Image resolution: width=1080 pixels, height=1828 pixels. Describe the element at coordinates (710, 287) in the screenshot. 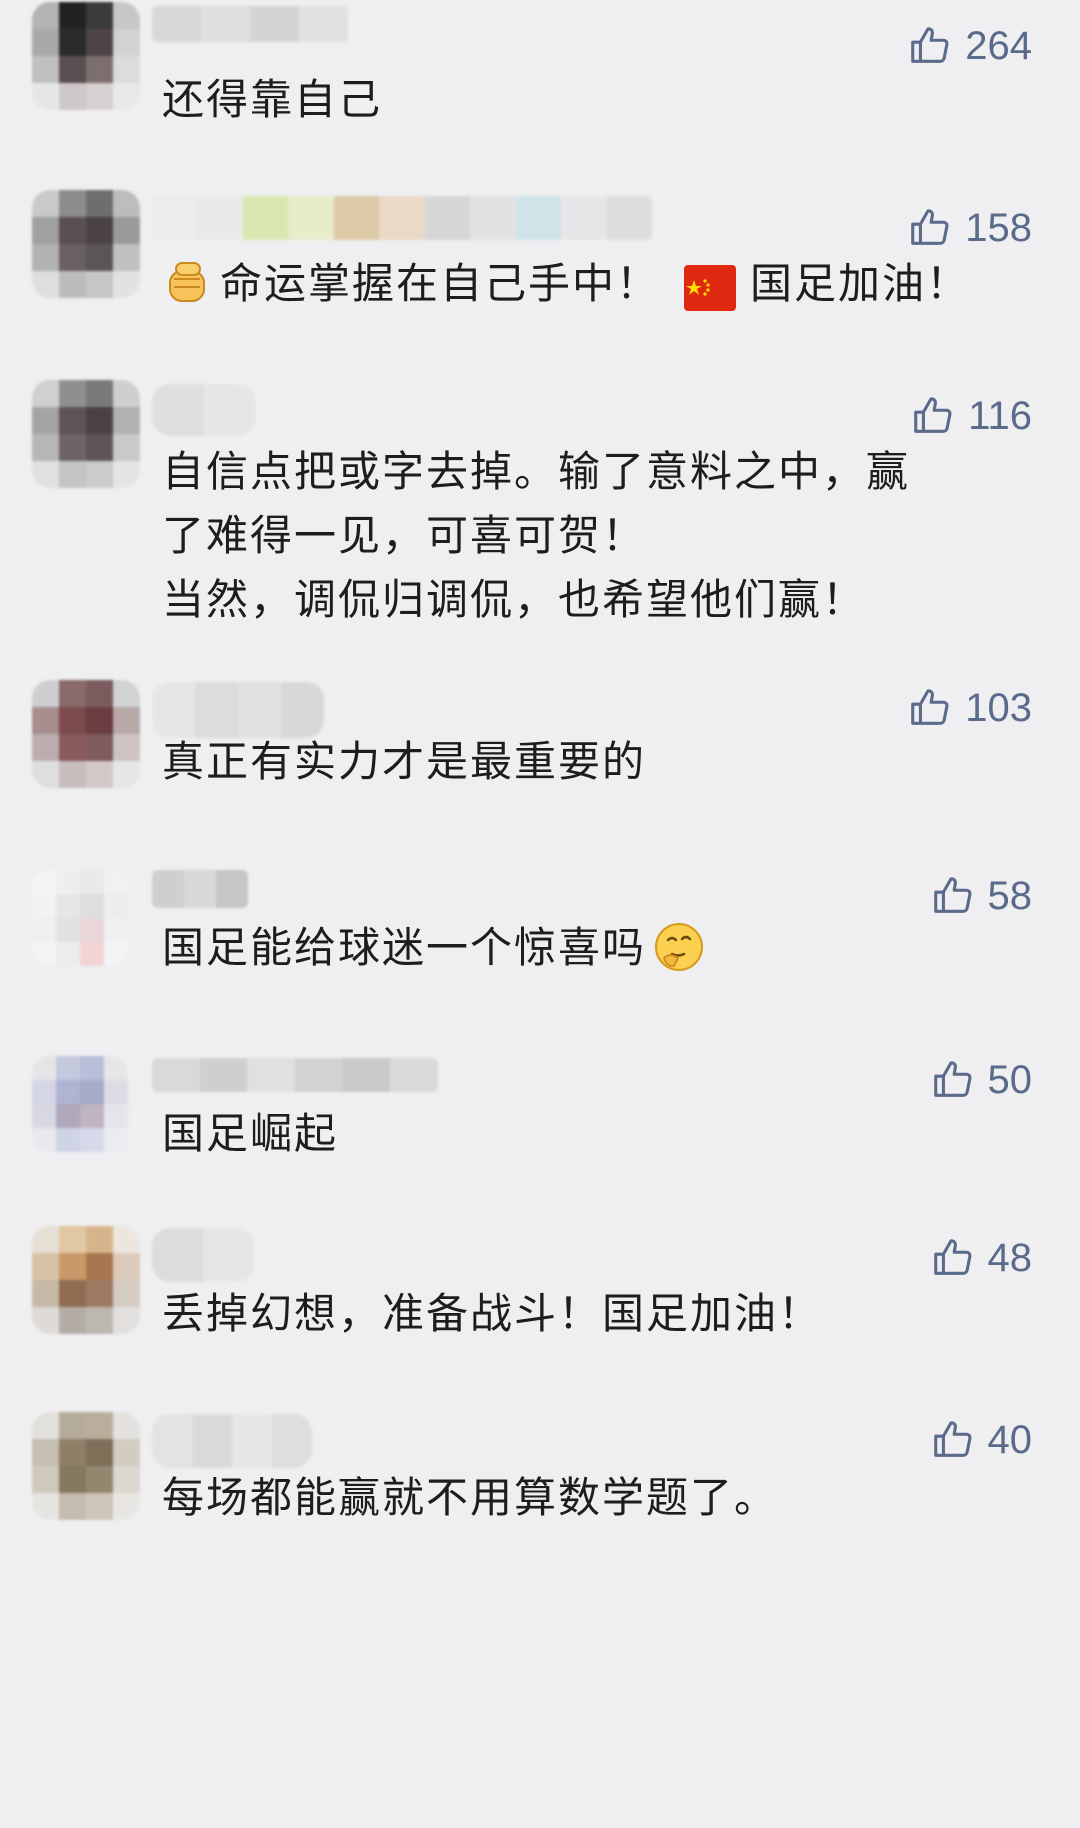

I see `china-flag-icon` at that location.